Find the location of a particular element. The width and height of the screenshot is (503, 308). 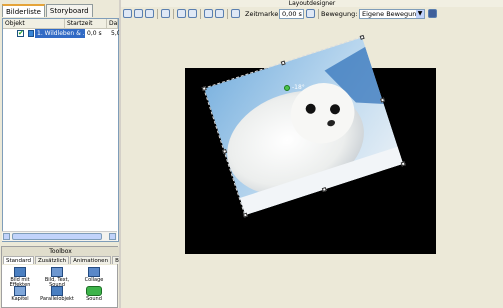

sound-icon is located at coordinates (94, 291).